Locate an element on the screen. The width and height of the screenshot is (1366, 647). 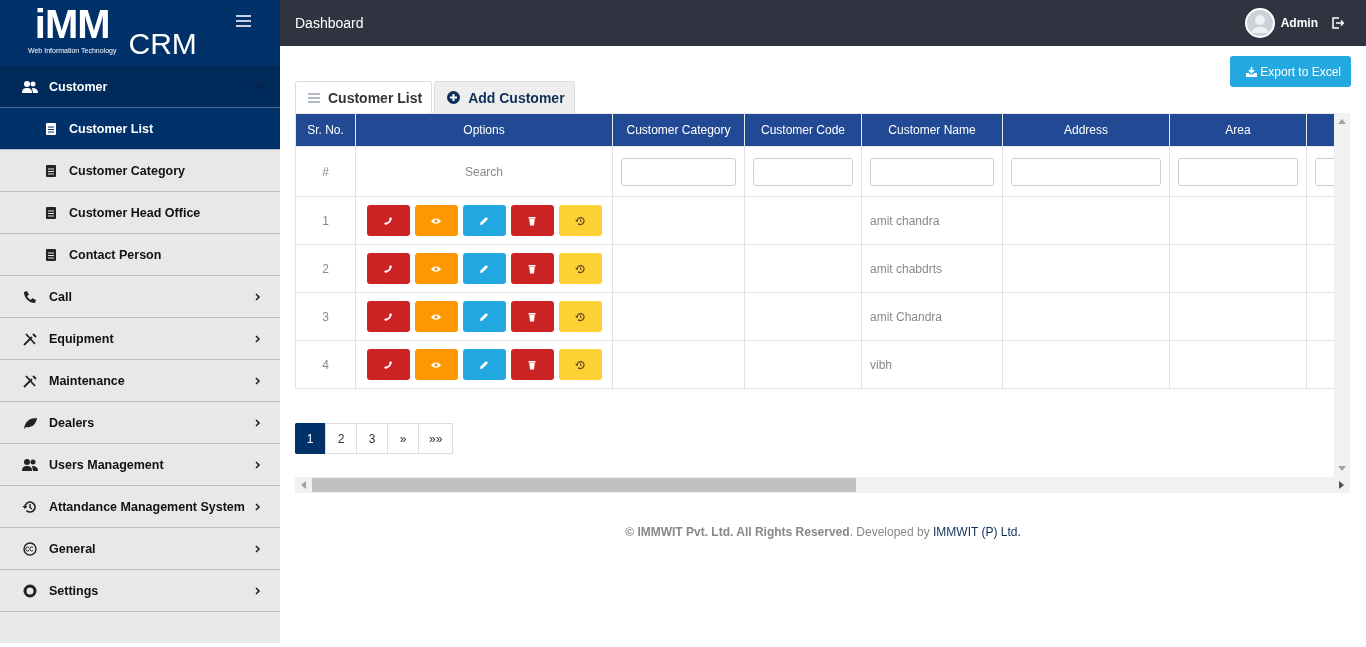
user-name: Admin is located at coordinates (1299, 23).